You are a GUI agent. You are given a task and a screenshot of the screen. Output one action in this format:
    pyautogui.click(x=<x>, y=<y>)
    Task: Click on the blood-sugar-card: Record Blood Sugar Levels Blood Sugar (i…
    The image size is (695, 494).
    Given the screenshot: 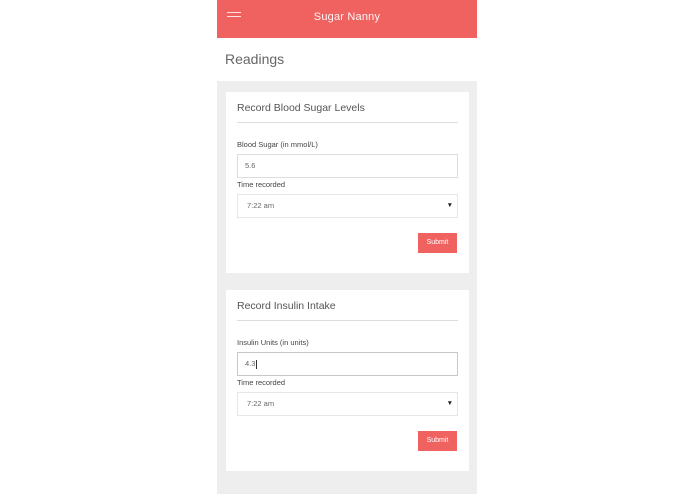 What is the action you would take?
    pyautogui.click(x=347, y=182)
    